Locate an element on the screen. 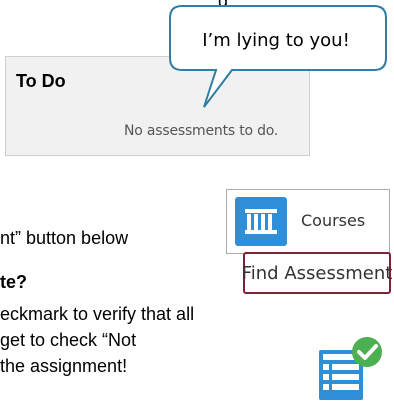  instruction-line-5: the assignment! is located at coordinates (64, 366).